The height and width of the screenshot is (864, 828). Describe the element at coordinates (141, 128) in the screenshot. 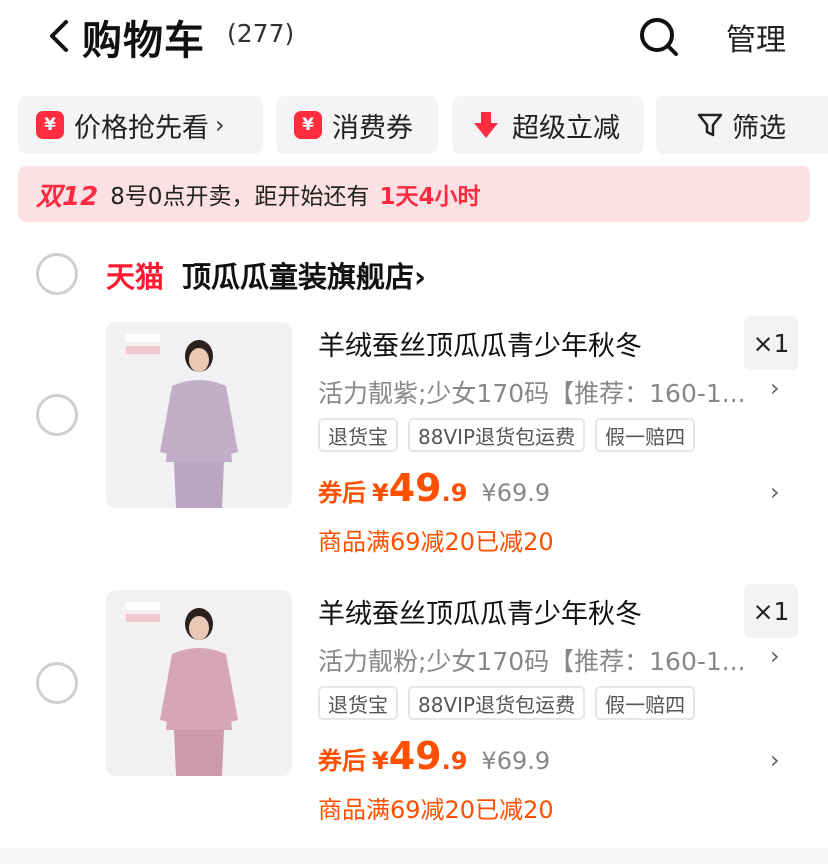

I see `filter-label: 价格抢先看` at that location.